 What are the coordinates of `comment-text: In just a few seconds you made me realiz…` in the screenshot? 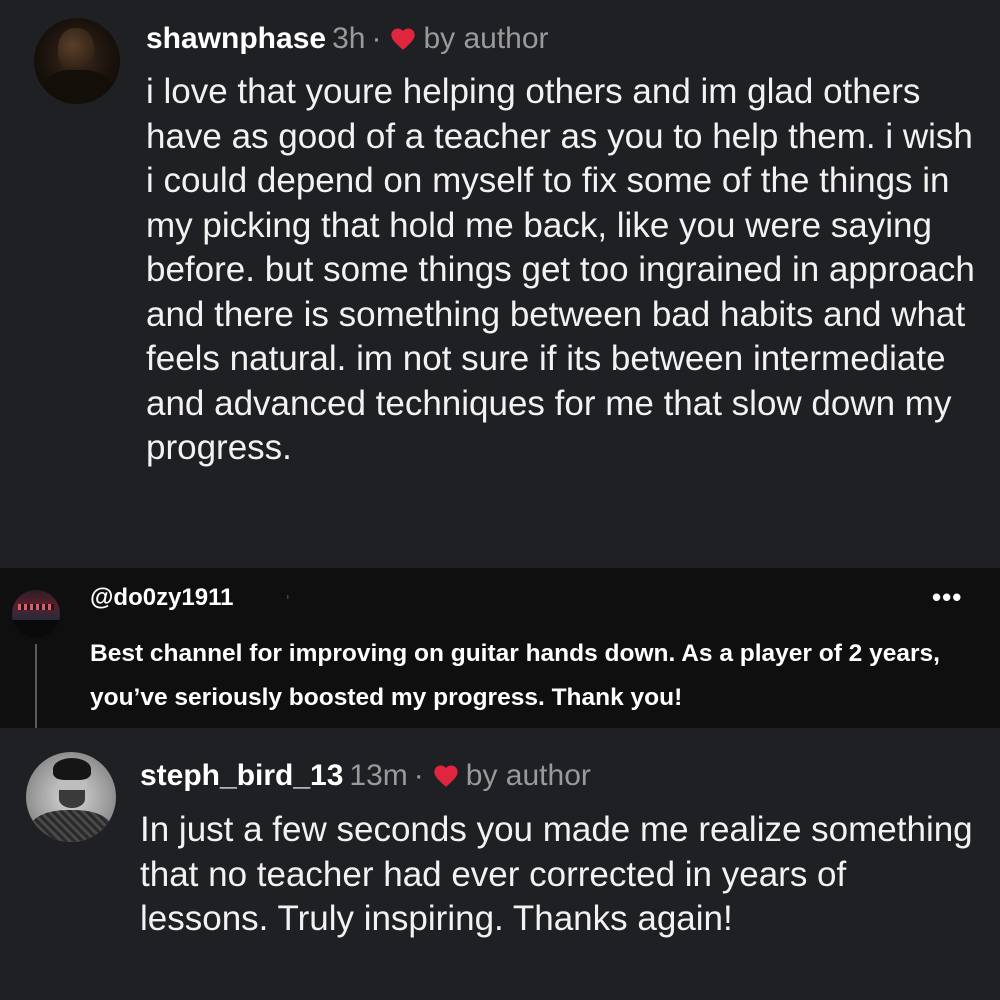 It's located at (556, 874).